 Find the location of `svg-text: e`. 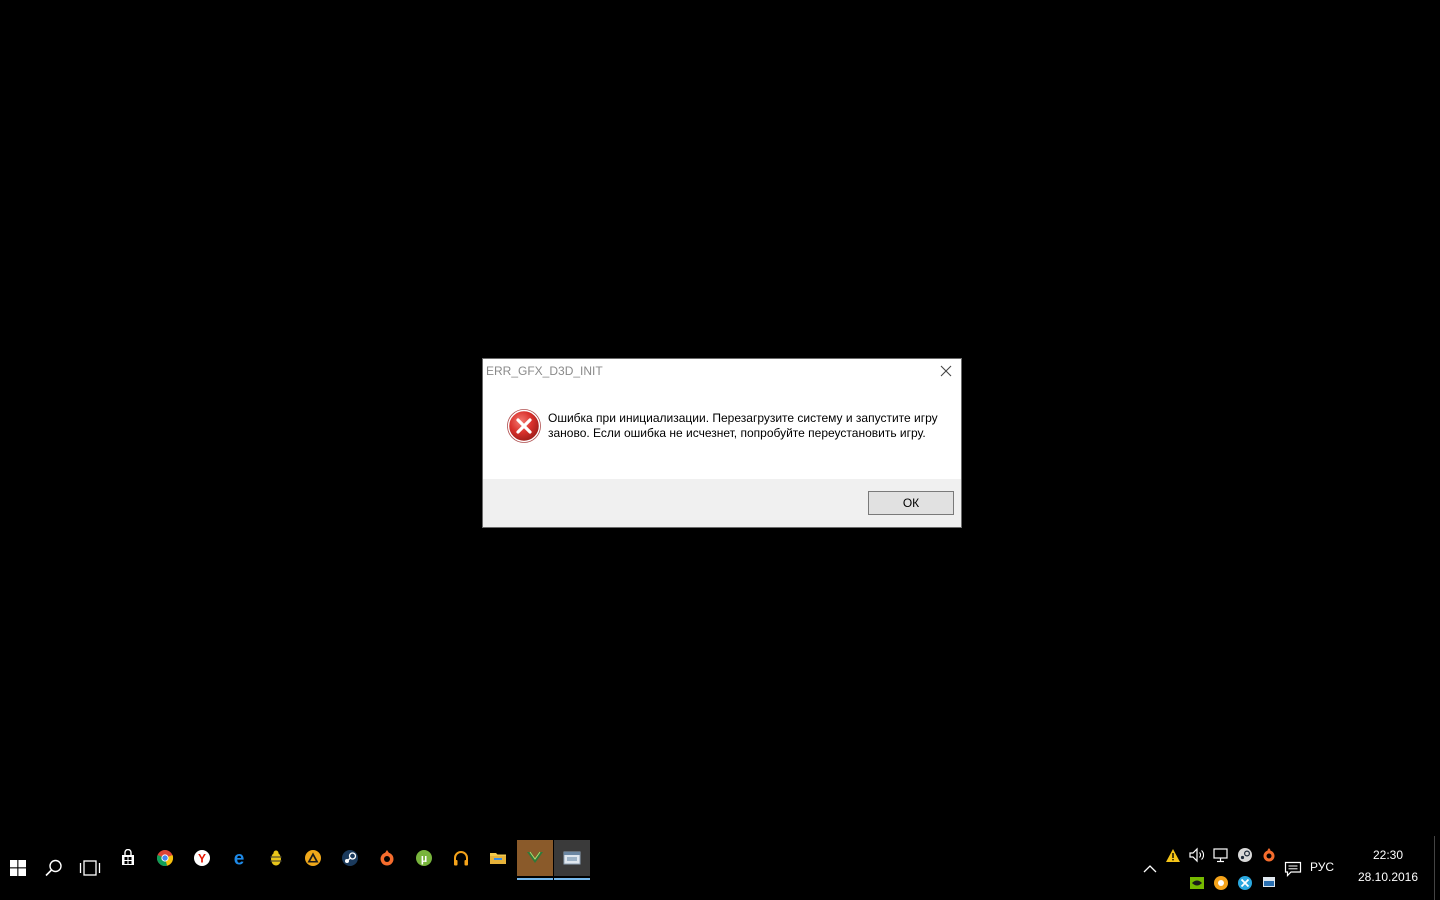

svg-text: e is located at coordinates (239, 858).